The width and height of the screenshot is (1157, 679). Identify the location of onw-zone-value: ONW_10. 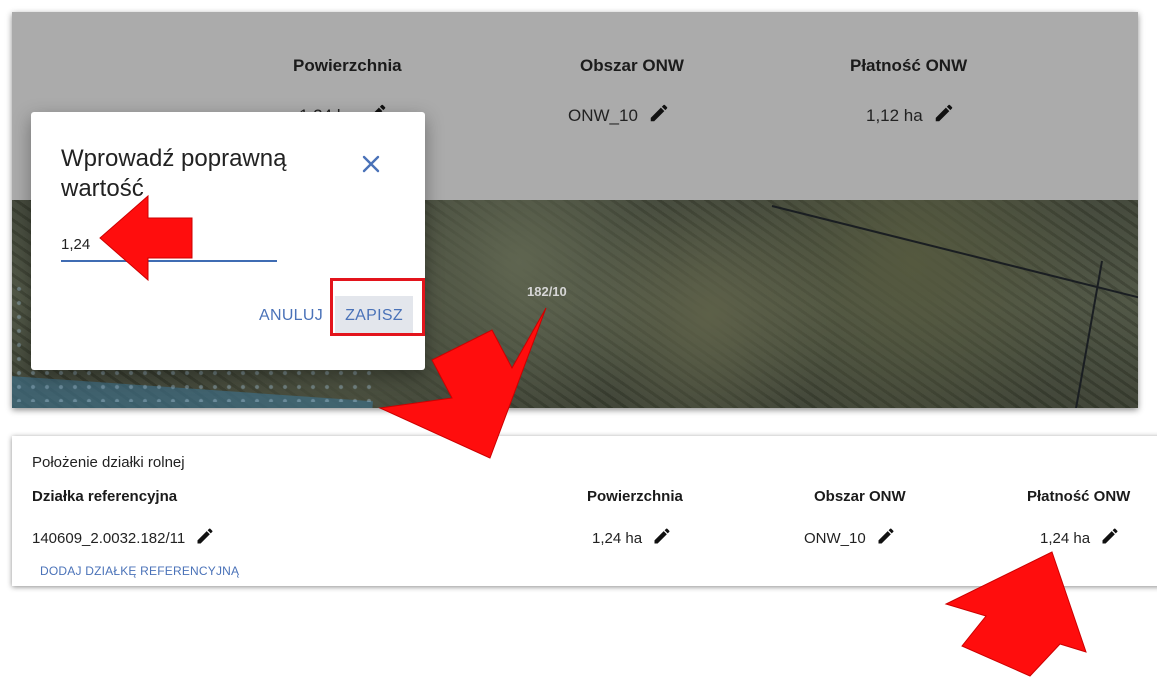
(835, 538).